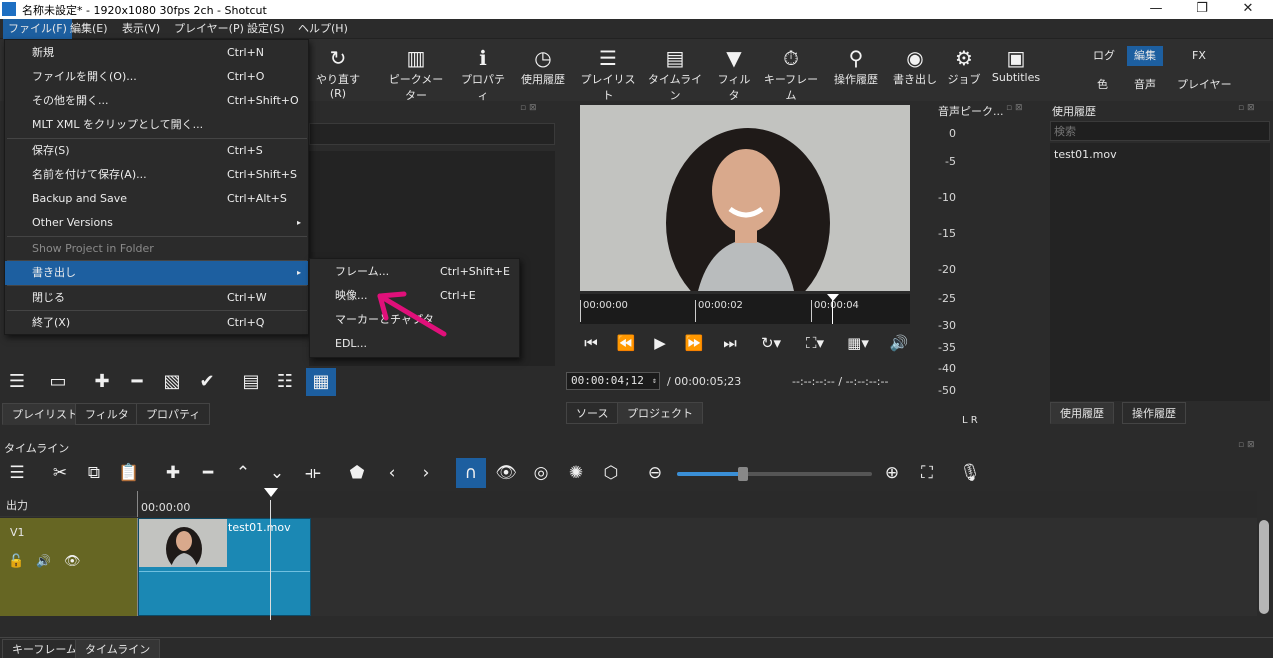  I want to click on snap-icon: ∩, so click(471, 473).